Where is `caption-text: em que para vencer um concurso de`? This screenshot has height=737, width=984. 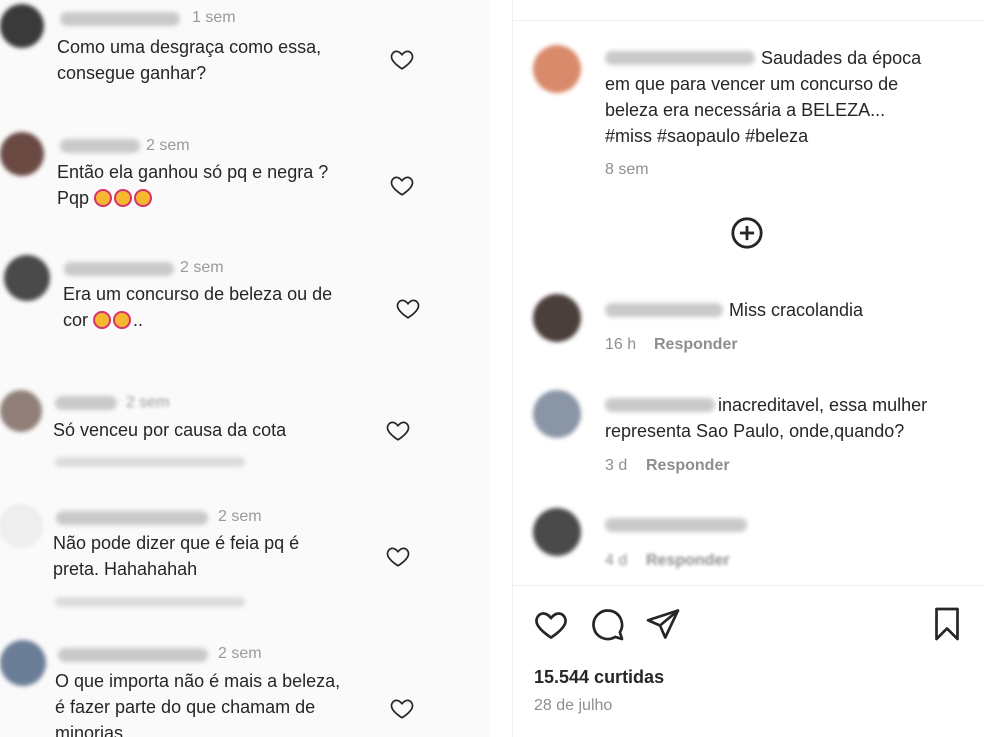 caption-text: em que para vencer um concurso de is located at coordinates (752, 84).